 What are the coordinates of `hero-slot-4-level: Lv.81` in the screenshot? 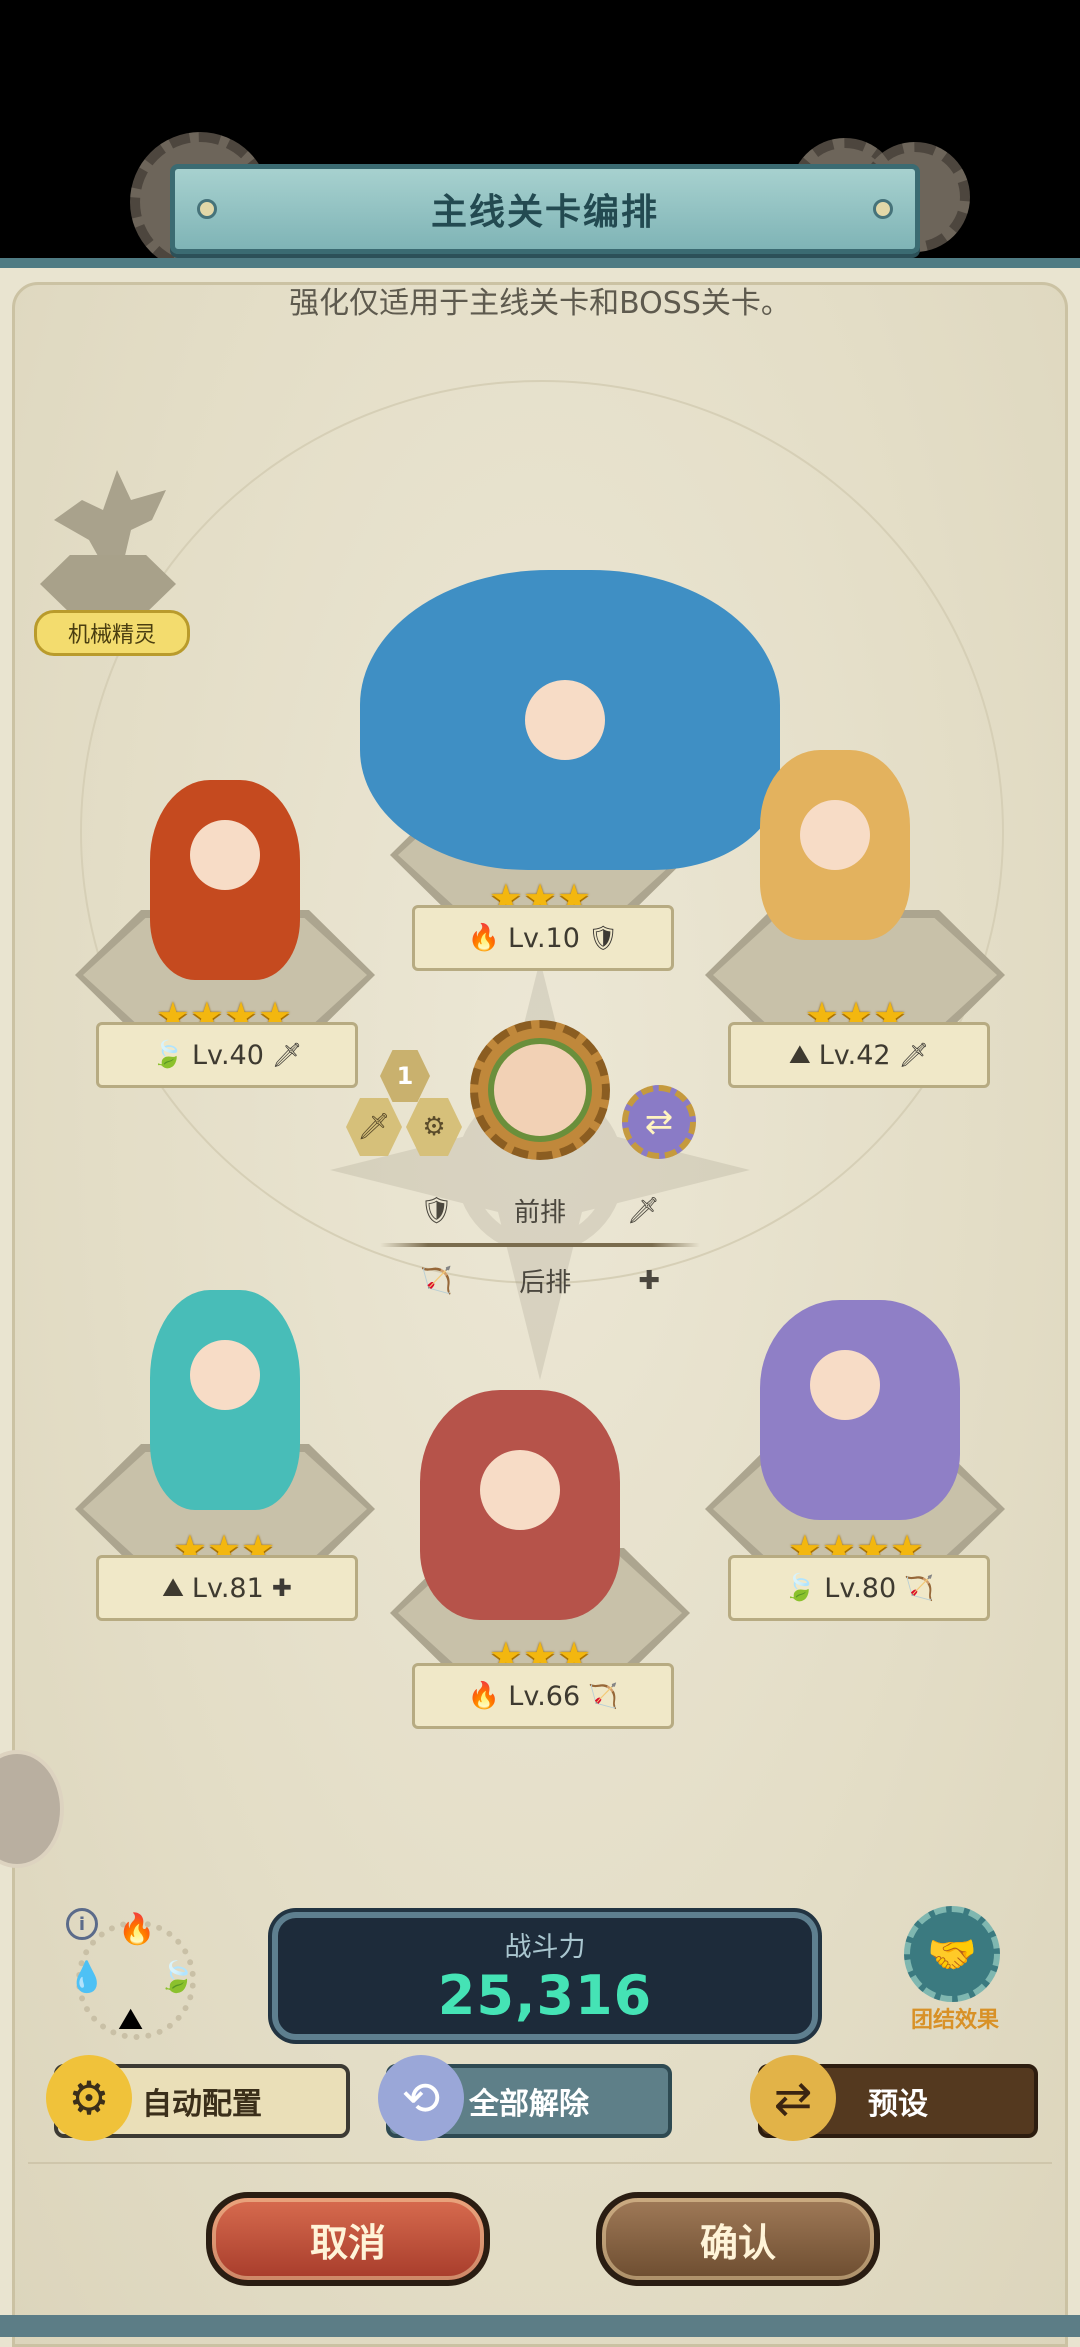 It's located at (227, 1588).